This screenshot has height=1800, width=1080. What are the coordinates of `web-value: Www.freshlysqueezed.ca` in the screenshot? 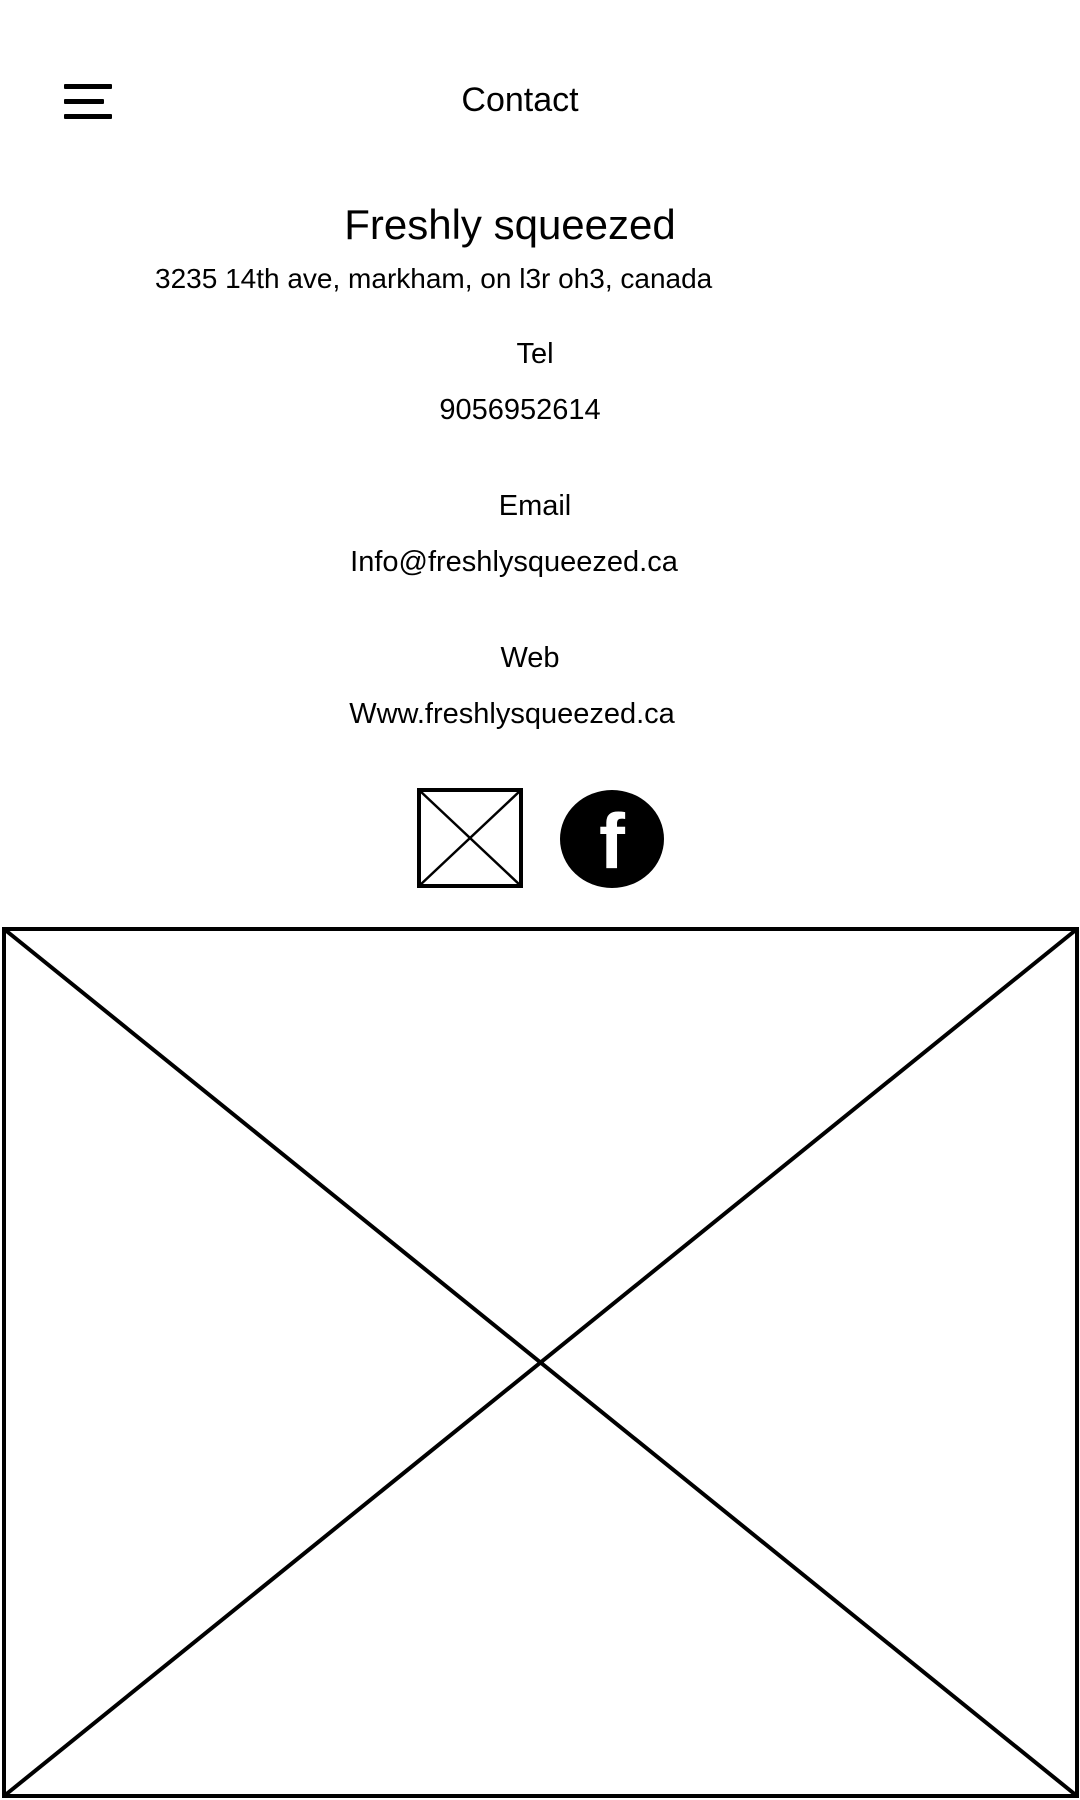 It's located at (512, 714).